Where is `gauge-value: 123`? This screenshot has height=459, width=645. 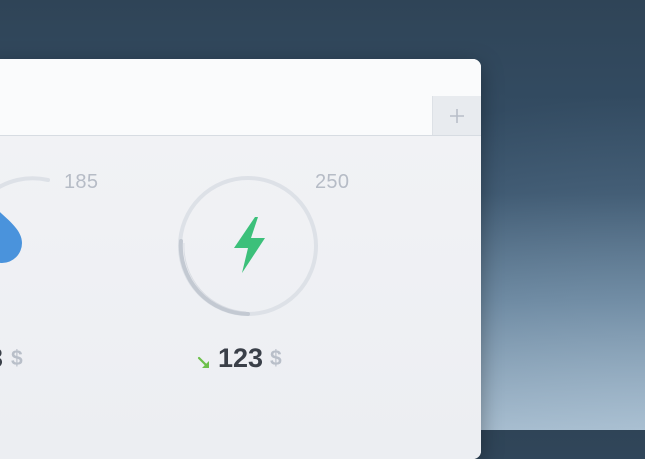 gauge-value: 123 is located at coordinates (241, 358).